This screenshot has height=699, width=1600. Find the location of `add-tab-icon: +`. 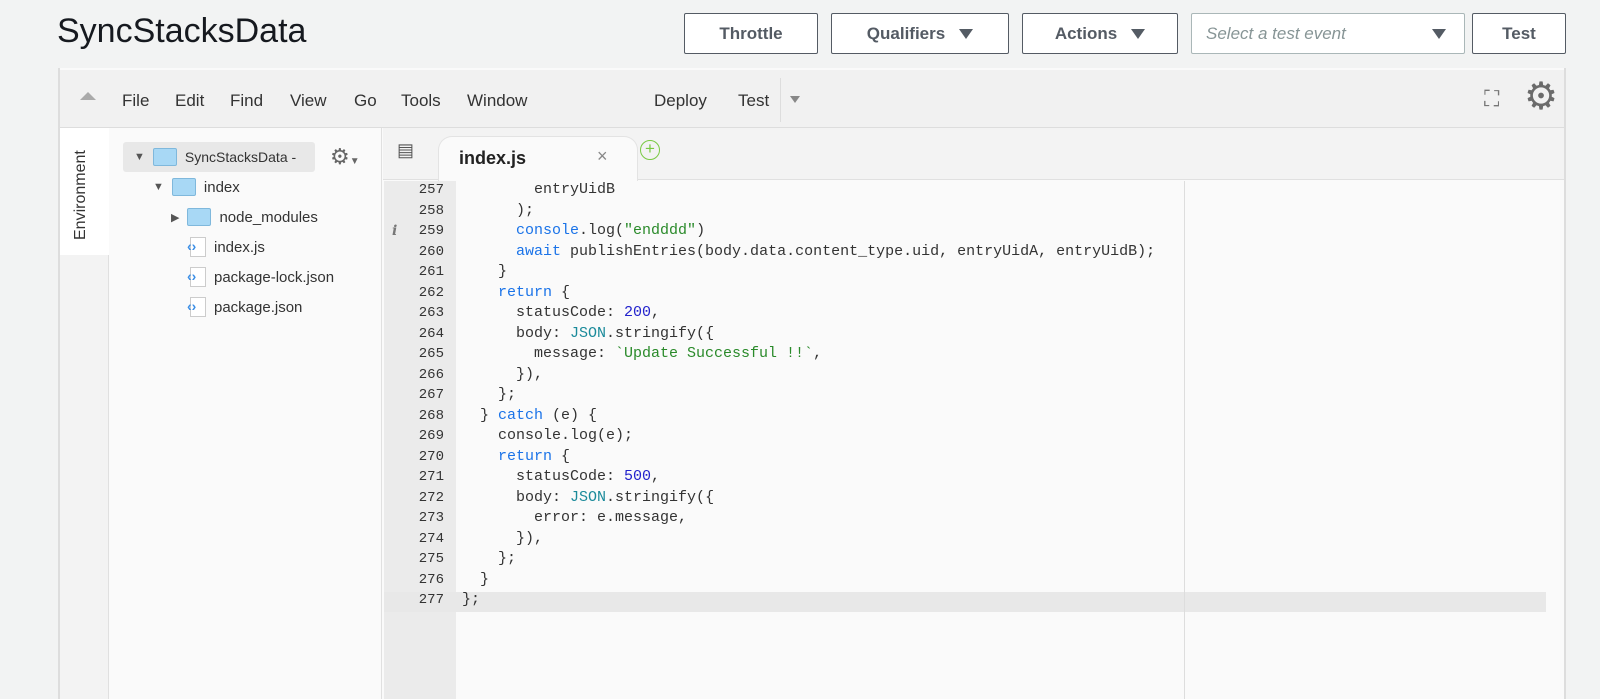

add-tab-icon: + is located at coordinates (650, 150).